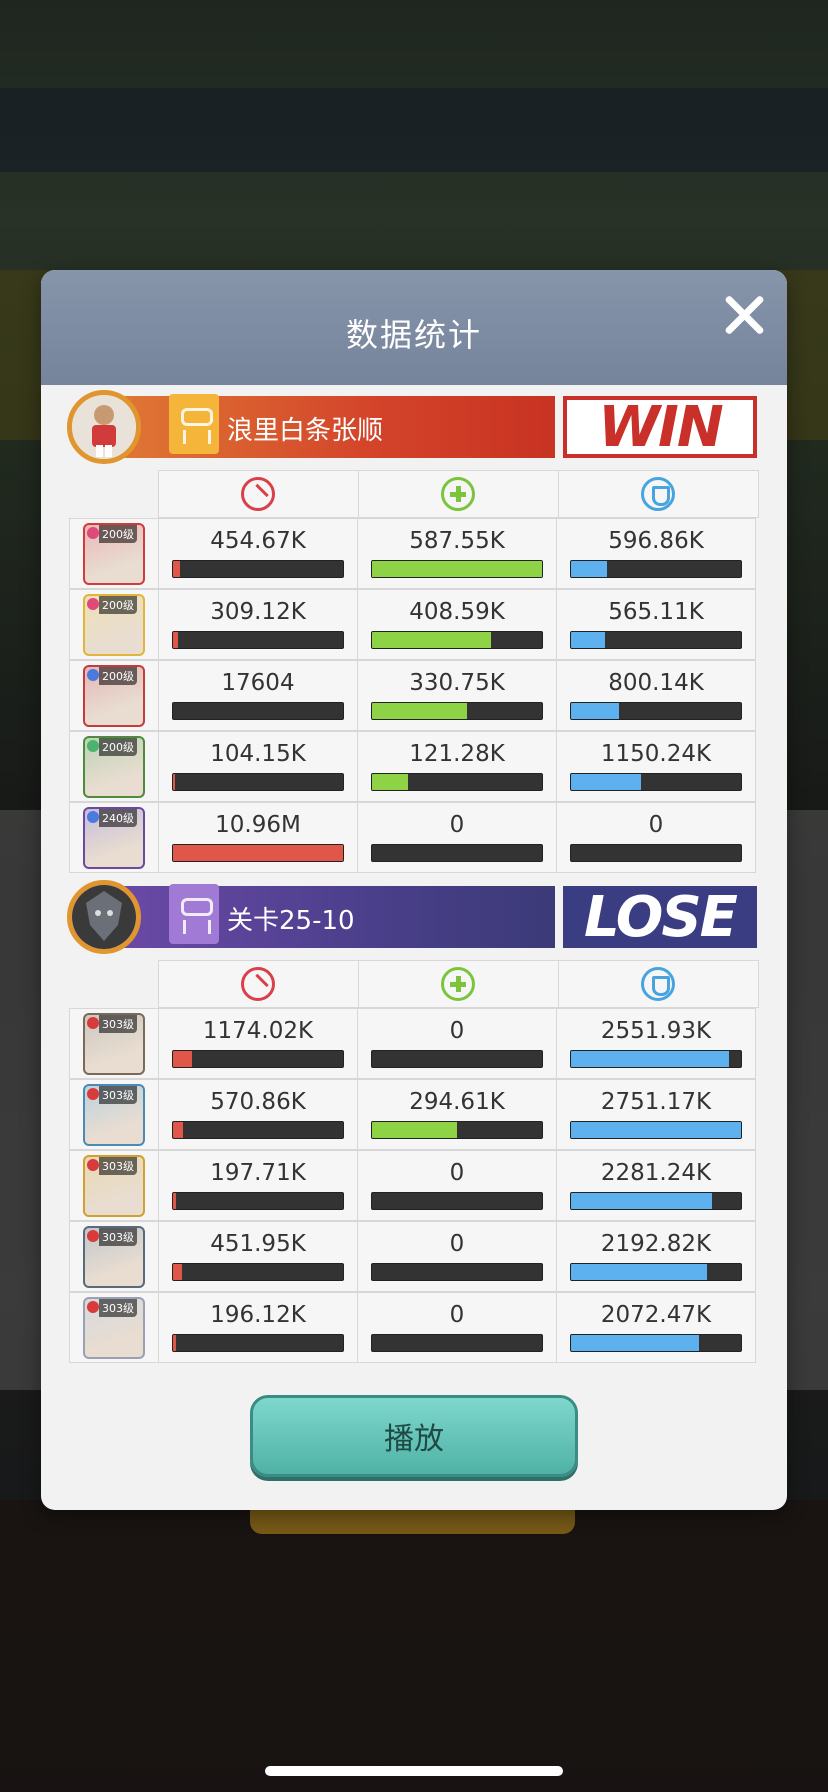  I want to click on damage-cell: 1174.02K, so click(258, 1043).